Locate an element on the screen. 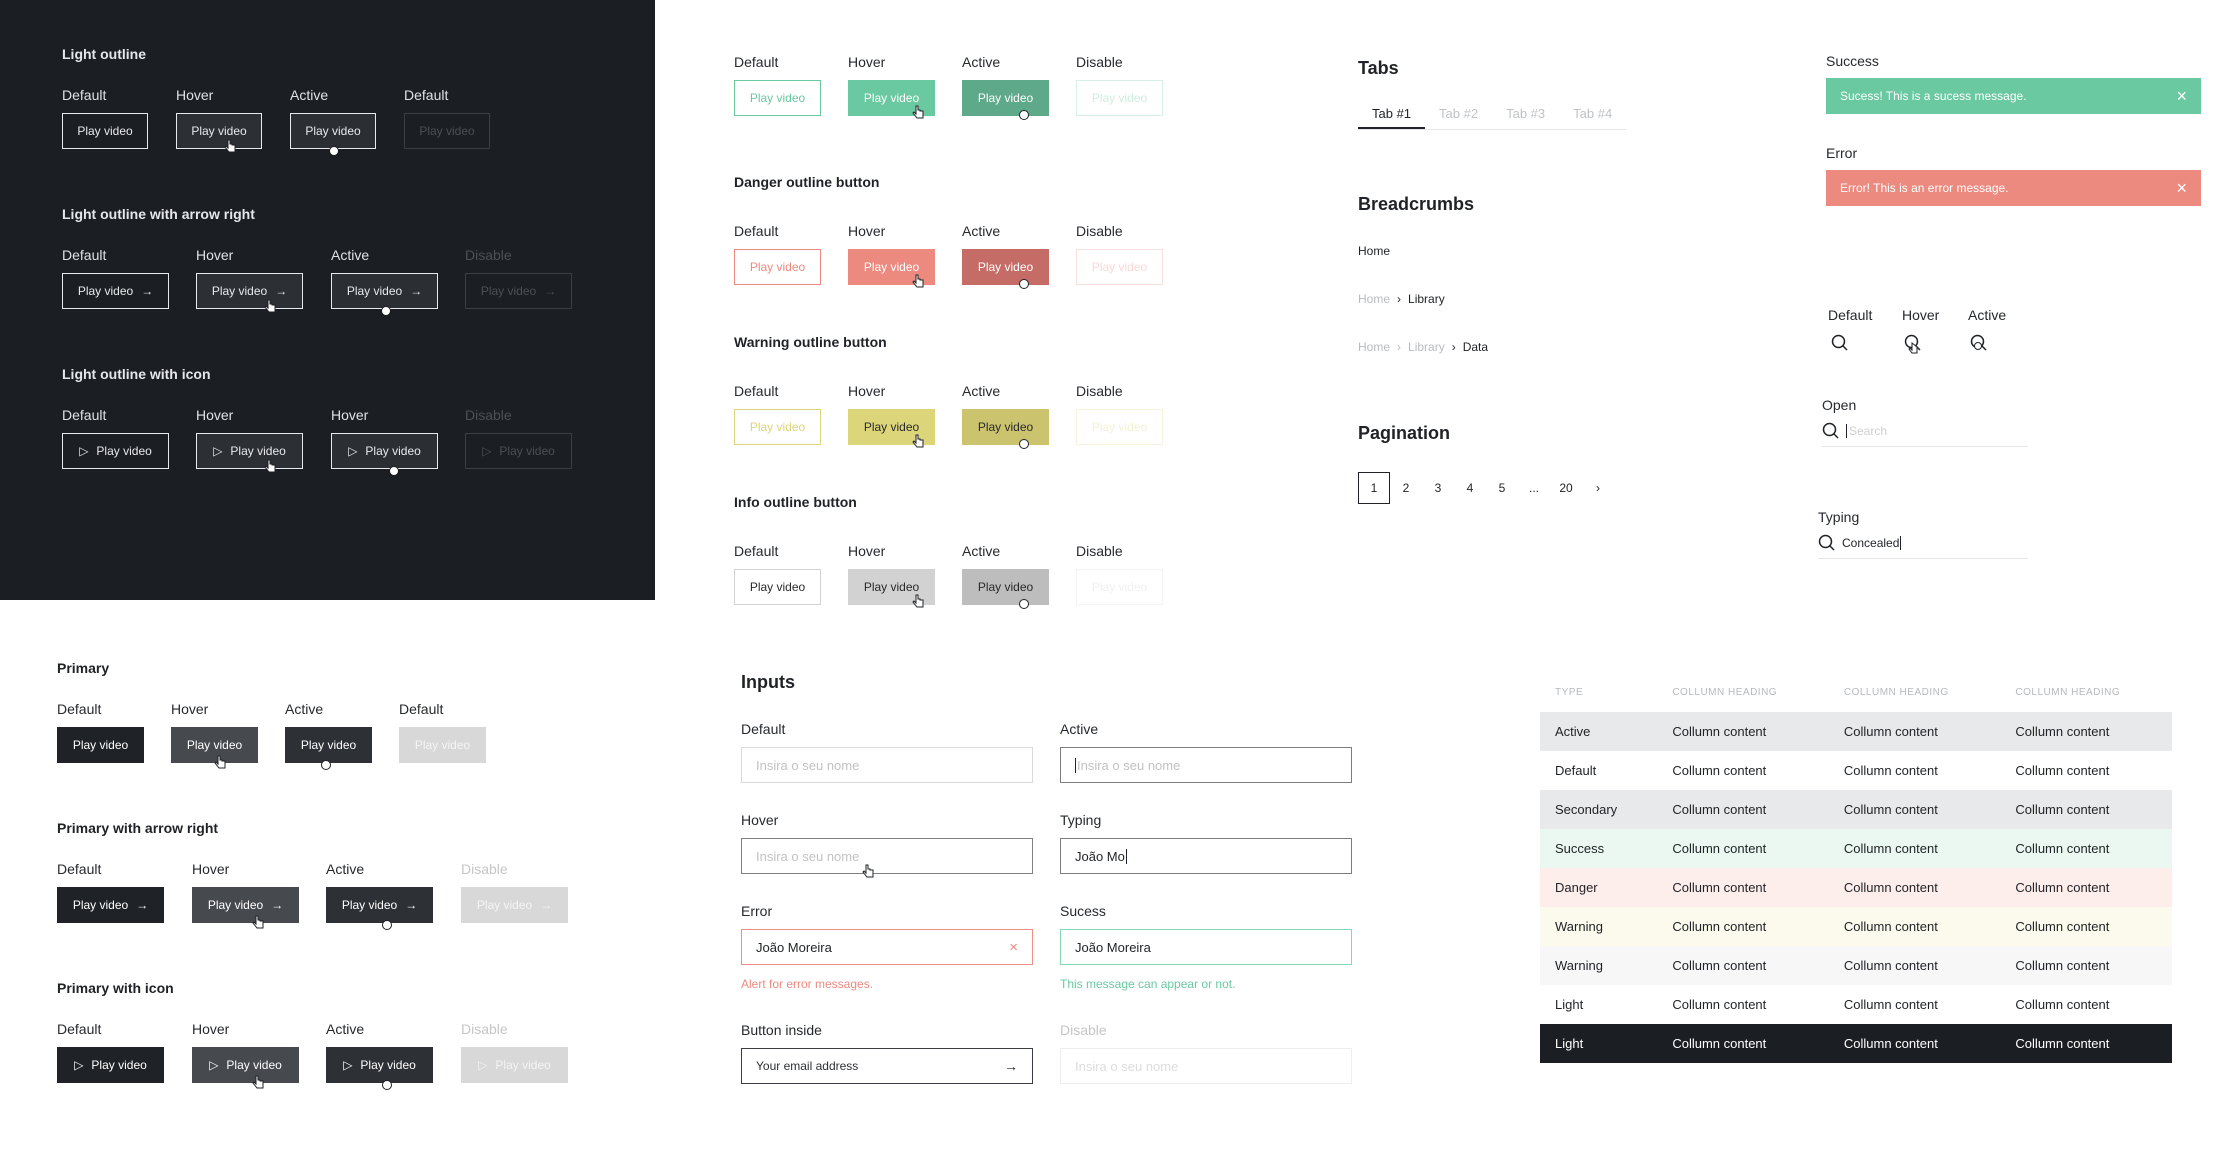 The image size is (2240, 1152). name-input-hover: Insira o seu nome is located at coordinates (887, 856).